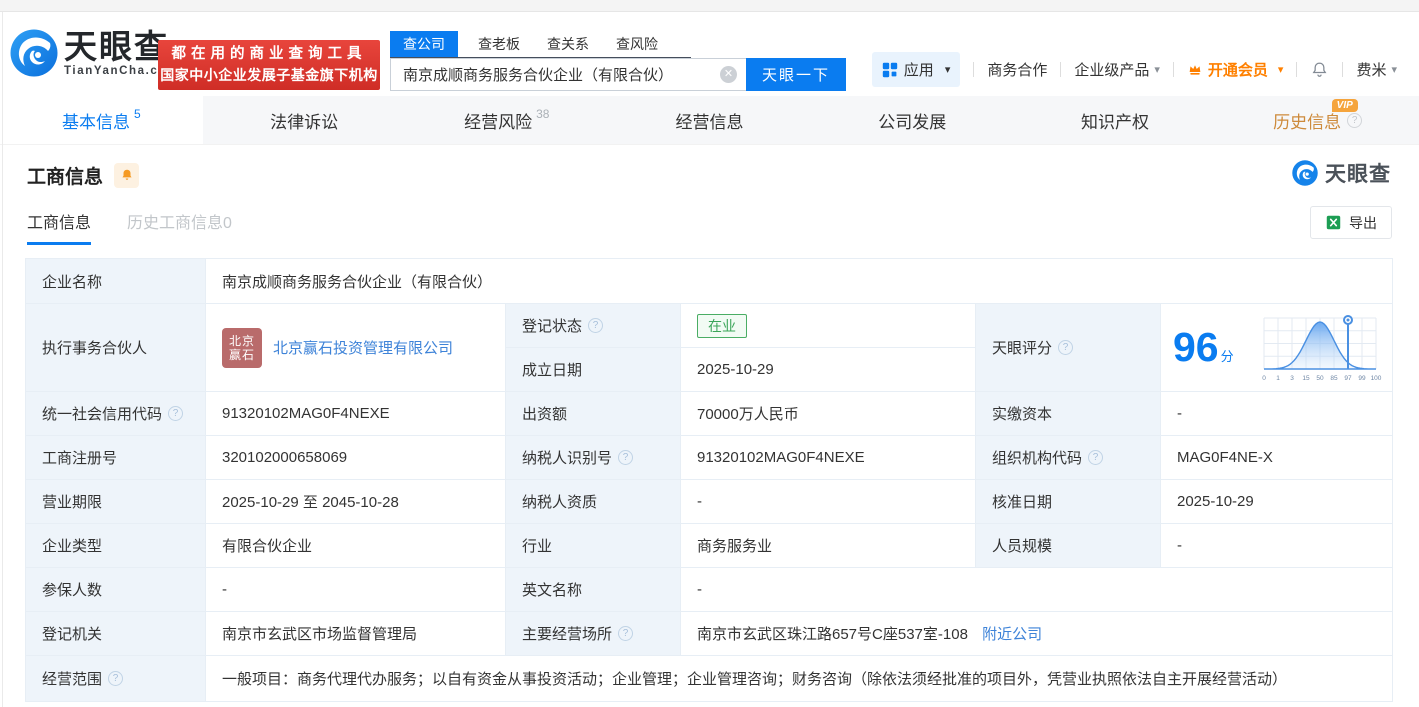  I want to click on tab-label: 经营信息, so click(709, 122).